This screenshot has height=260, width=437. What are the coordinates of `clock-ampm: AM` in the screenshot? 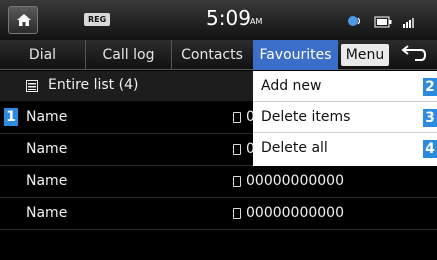 It's located at (256, 21).